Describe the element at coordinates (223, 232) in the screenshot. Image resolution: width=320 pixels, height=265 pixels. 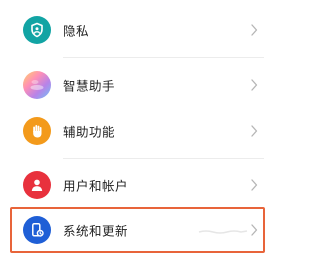
I see `scribble-mark` at that location.